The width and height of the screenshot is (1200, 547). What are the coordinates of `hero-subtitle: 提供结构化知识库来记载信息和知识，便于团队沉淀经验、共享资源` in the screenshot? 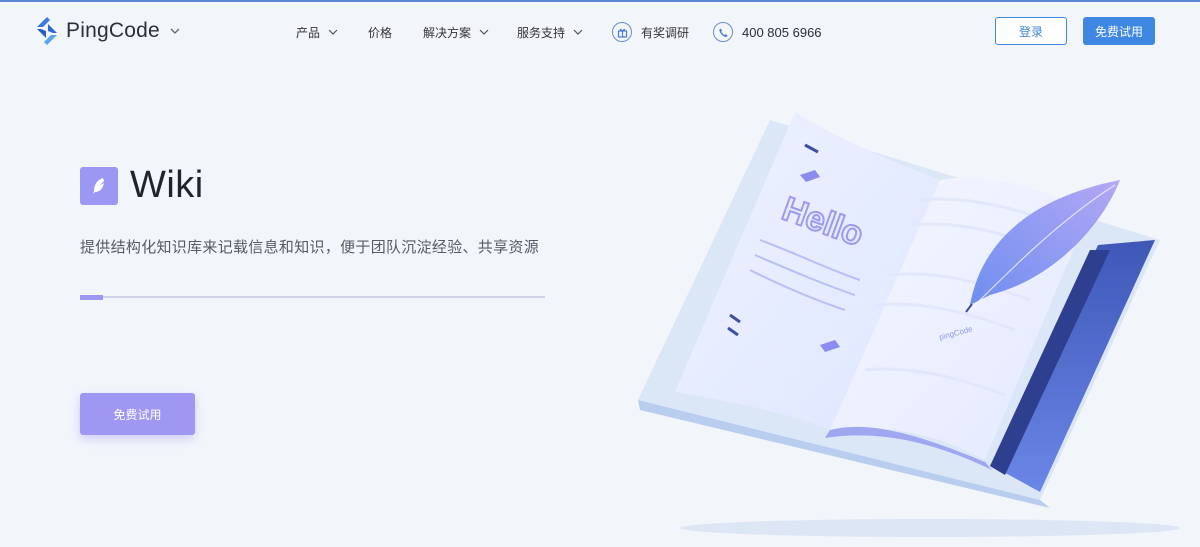 It's located at (310, 247).